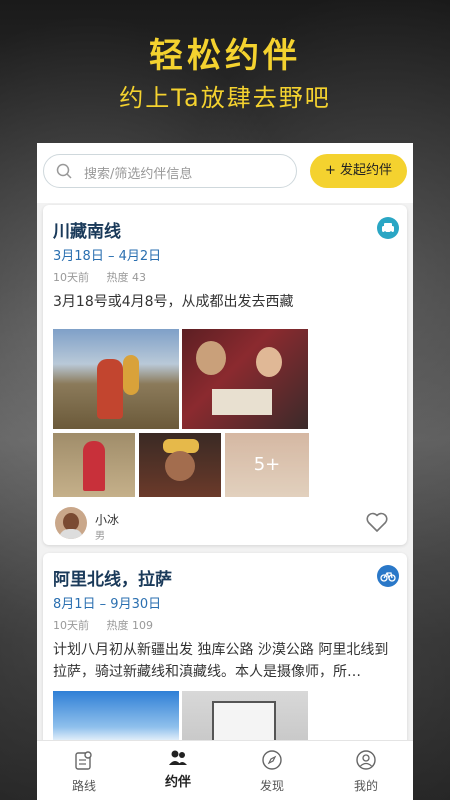  What do you see at coordinates (271, 786) in the screenshot?
I see `tab-label: 发现` at bounding box center [271, 786].